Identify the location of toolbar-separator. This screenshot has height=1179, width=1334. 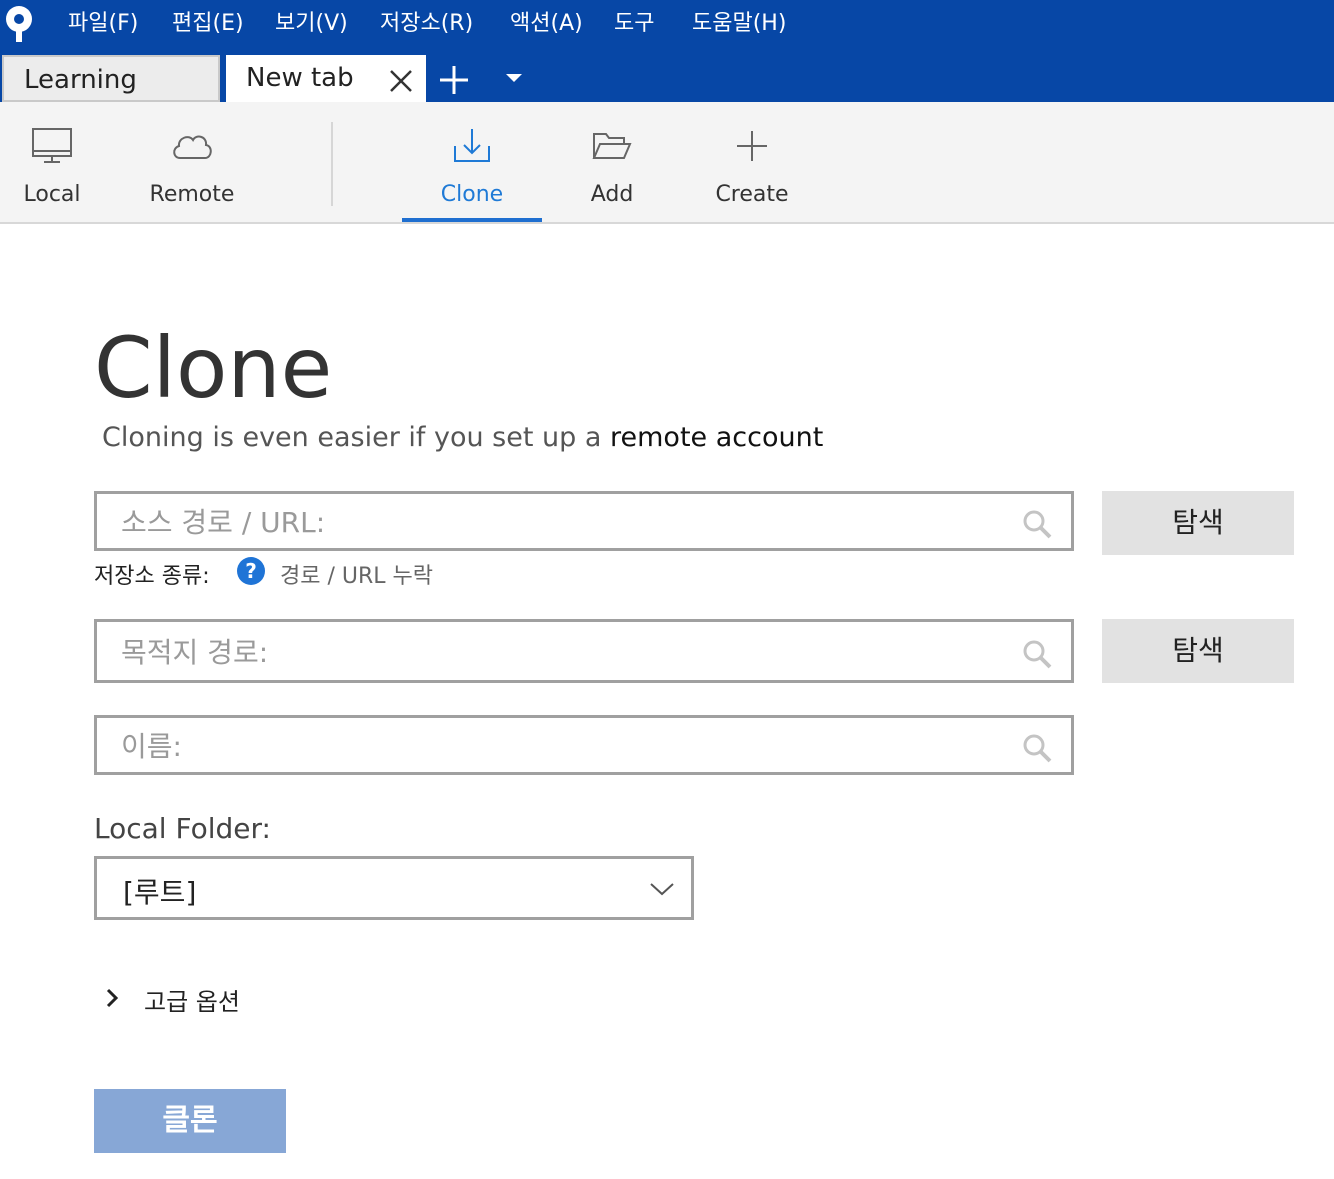
(332, 164).